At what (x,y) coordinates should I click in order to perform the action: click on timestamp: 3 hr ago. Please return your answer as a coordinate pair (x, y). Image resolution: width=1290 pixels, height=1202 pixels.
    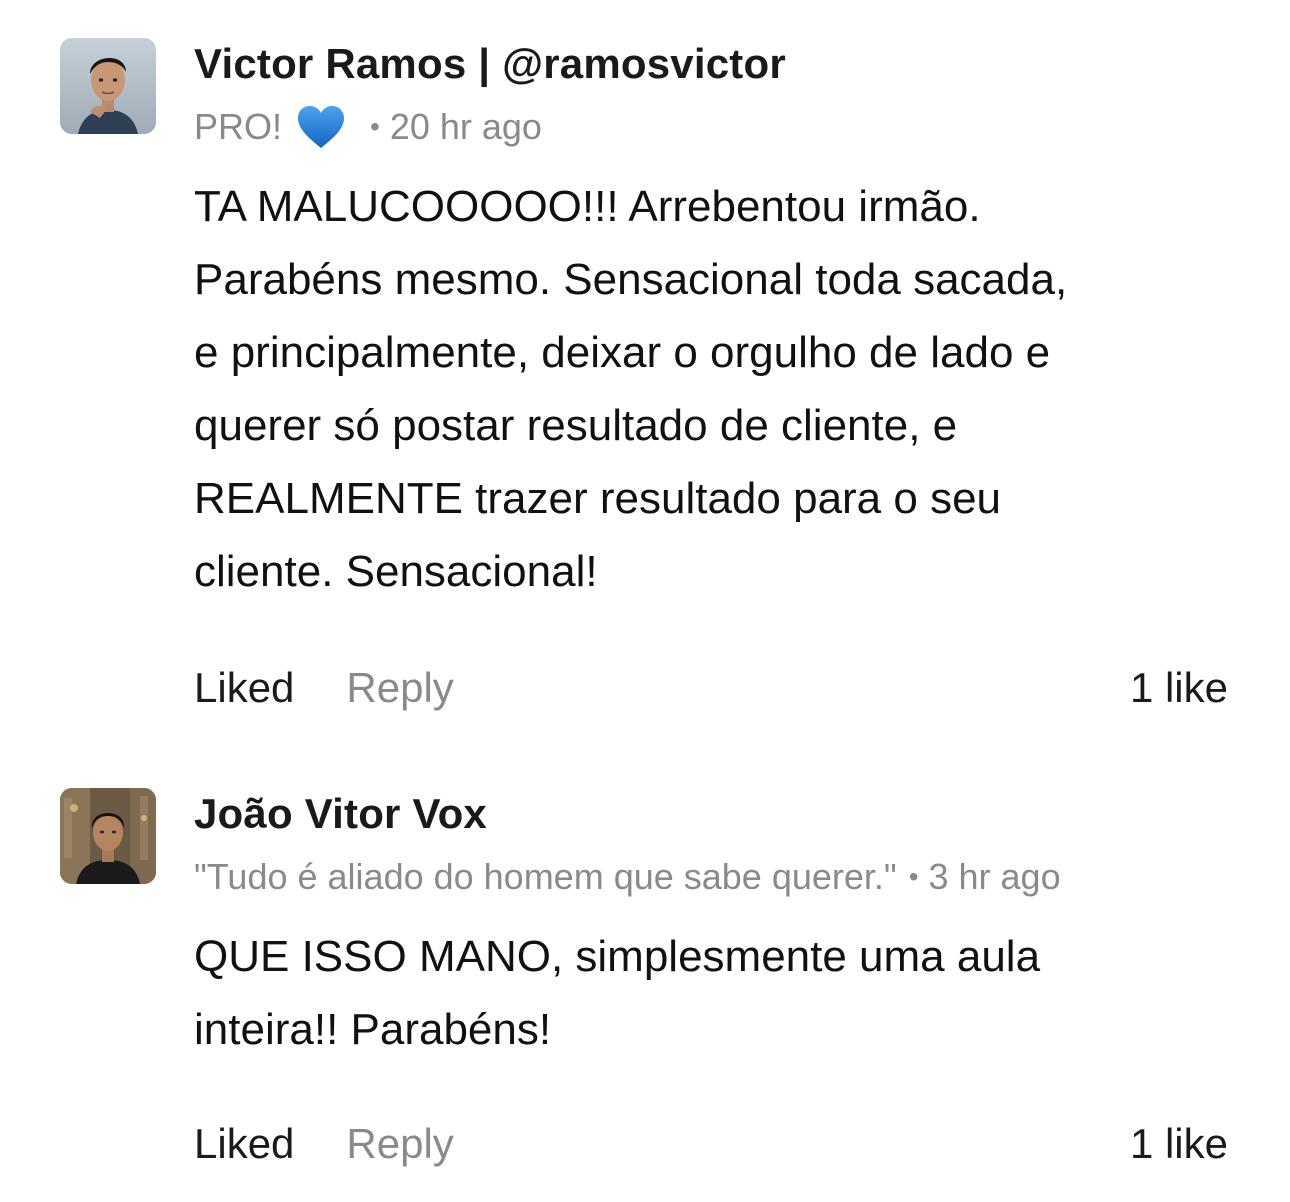
    Looking at the image, I should click on (994, 876).